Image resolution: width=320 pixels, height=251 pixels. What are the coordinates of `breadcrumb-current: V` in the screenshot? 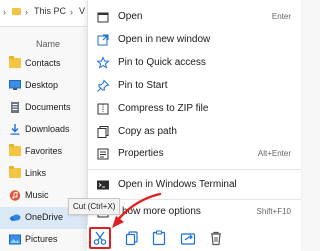 It's located at (82, 11).